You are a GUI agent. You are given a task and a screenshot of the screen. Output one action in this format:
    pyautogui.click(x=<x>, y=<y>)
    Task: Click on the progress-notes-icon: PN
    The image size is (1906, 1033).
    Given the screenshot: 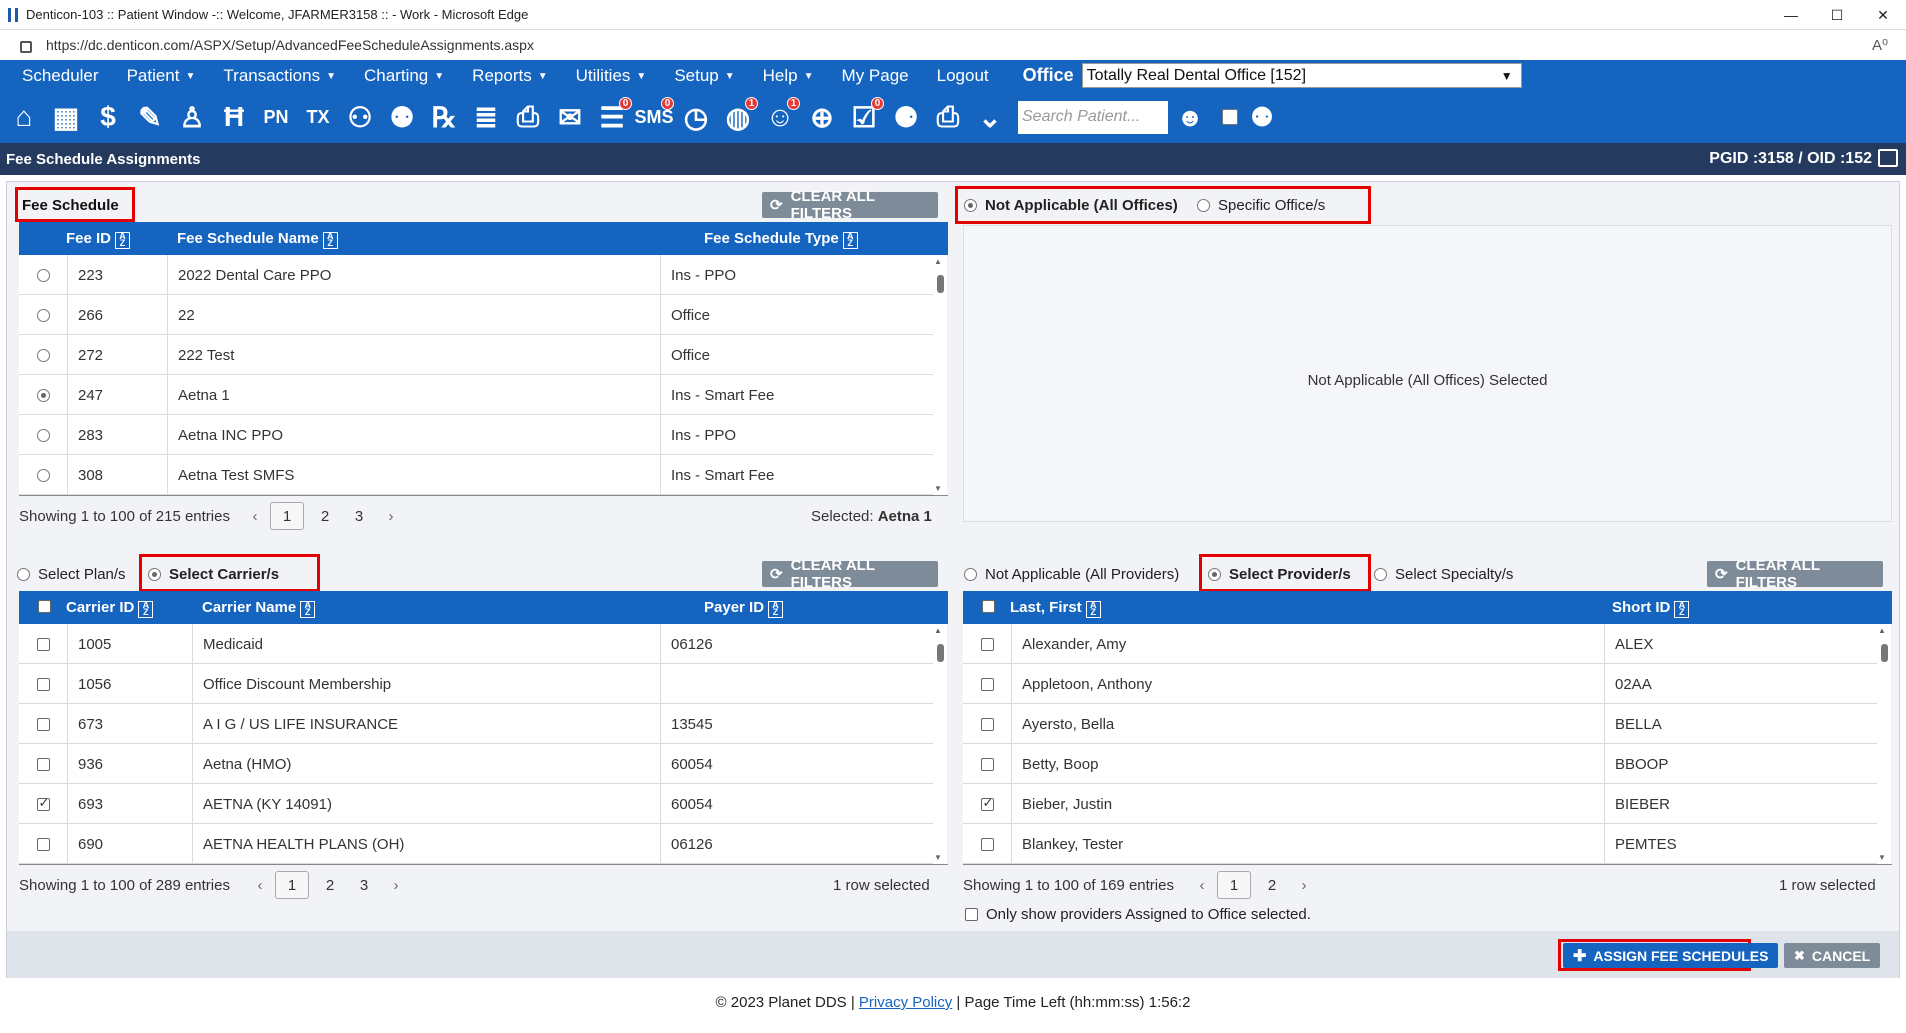 What is the action you would take?
    pyautogui.click(x=276, y=117)
    